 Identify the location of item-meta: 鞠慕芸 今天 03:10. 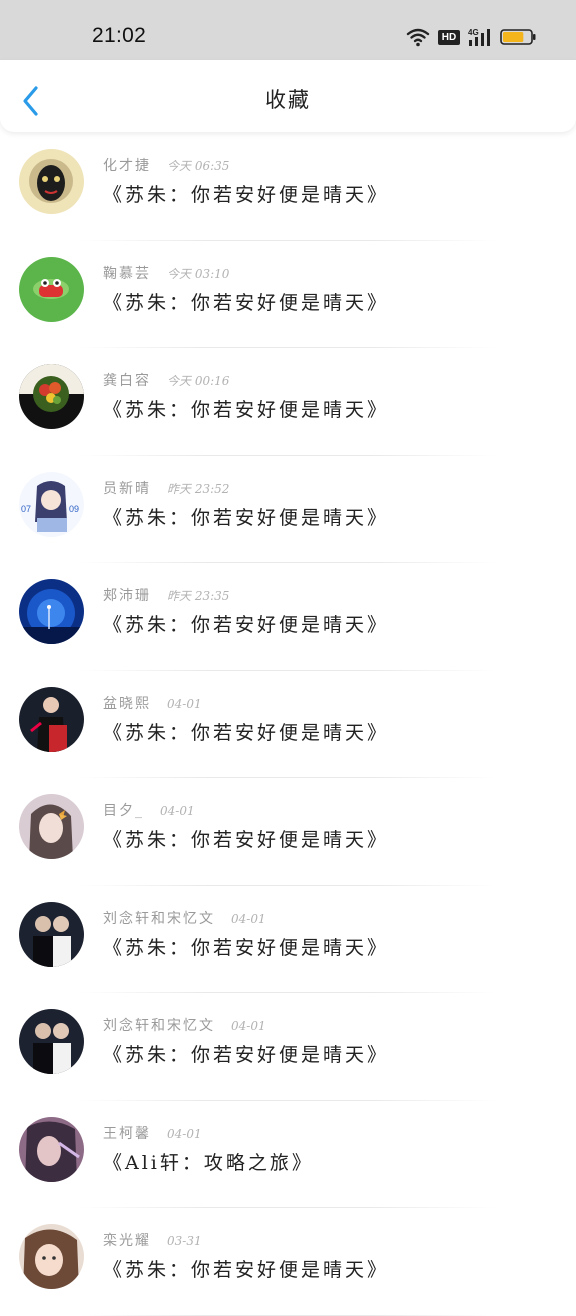
(166, 273).